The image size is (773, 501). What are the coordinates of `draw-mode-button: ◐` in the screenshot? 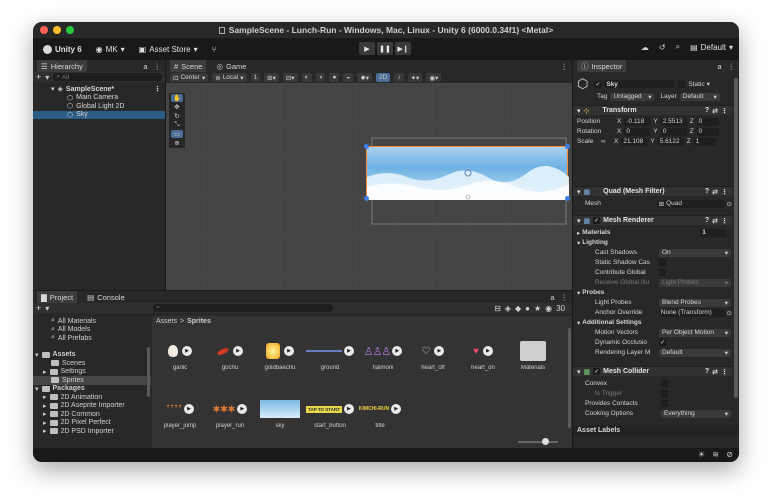 It's located at (306, 77).